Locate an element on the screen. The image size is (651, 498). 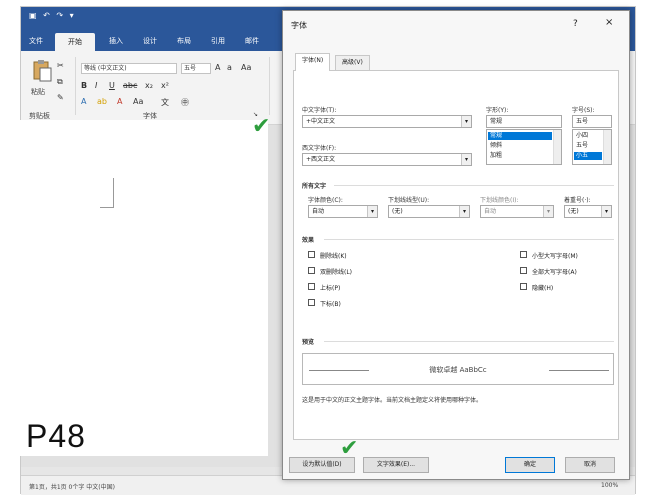
preview-text: 微软卓越 AaBbCc is located at coordinates (458, 370).